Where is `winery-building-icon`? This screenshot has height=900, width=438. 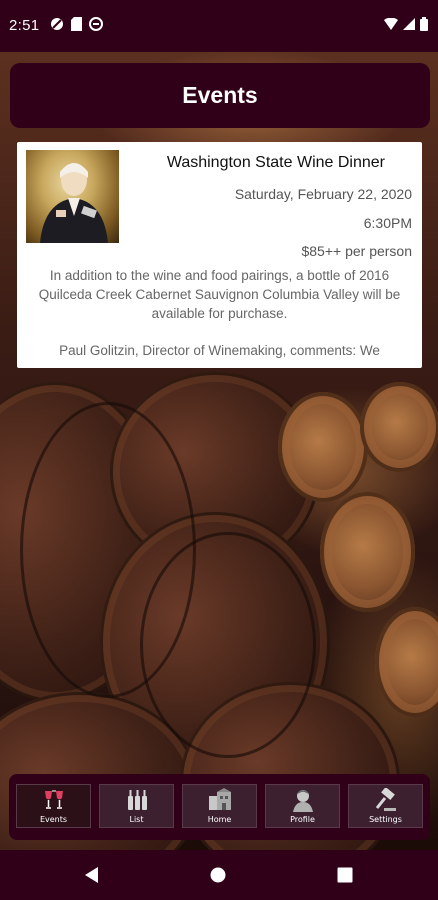 winery-building-icon is located at coordinates (219, 799).